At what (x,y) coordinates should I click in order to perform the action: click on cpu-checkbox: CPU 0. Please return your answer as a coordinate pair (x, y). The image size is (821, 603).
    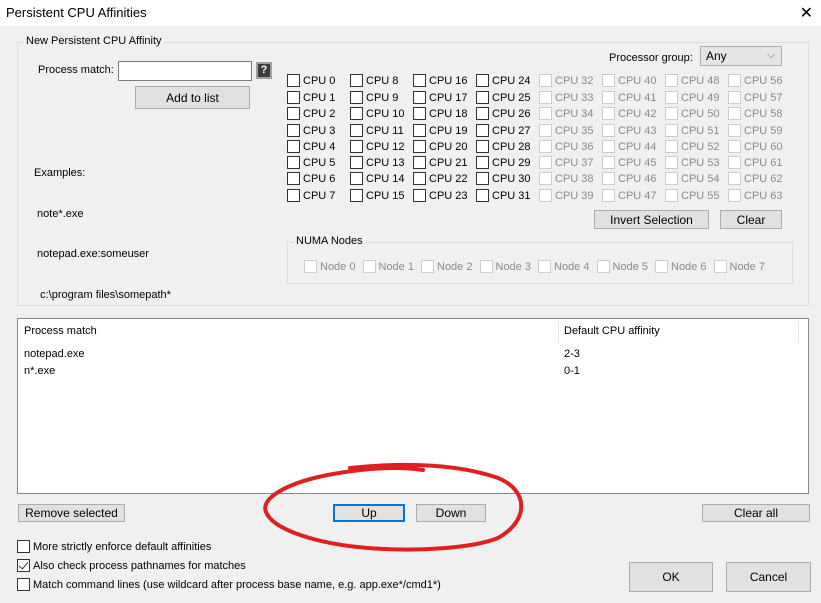
    Looking at the image, I should click on (311, 80).